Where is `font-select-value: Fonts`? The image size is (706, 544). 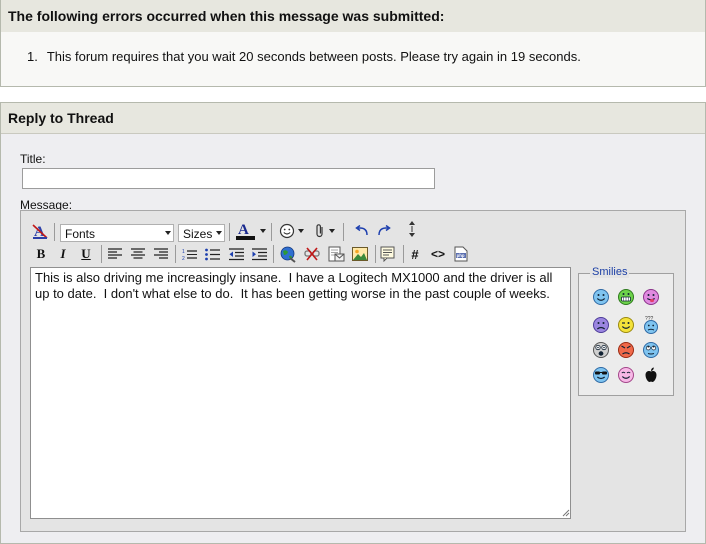 font-select-value: Fonts is located at coordinates (80, 234).